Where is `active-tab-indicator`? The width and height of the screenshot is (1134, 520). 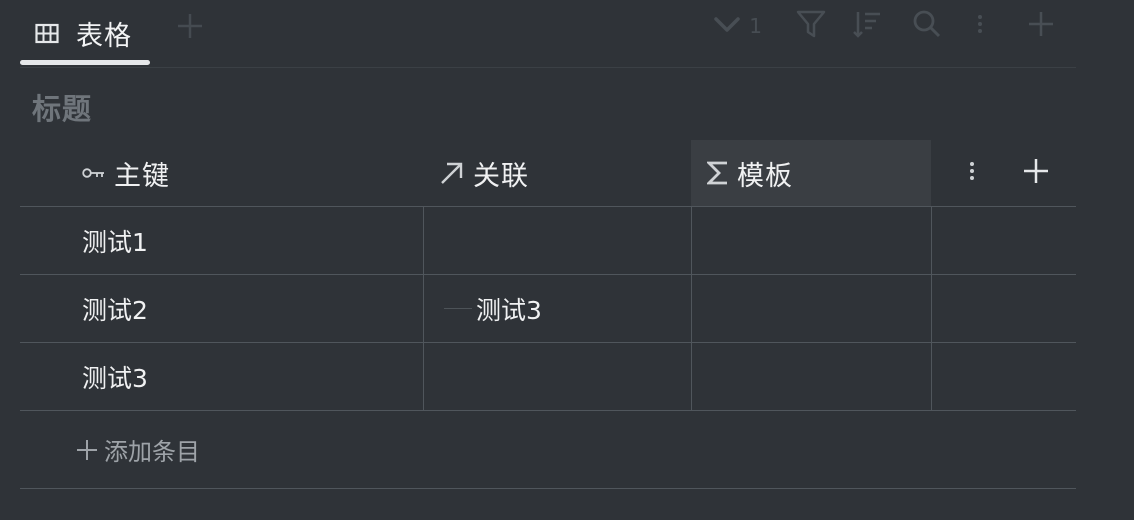 active-tab-indicator is located at coordinates (85, 62).